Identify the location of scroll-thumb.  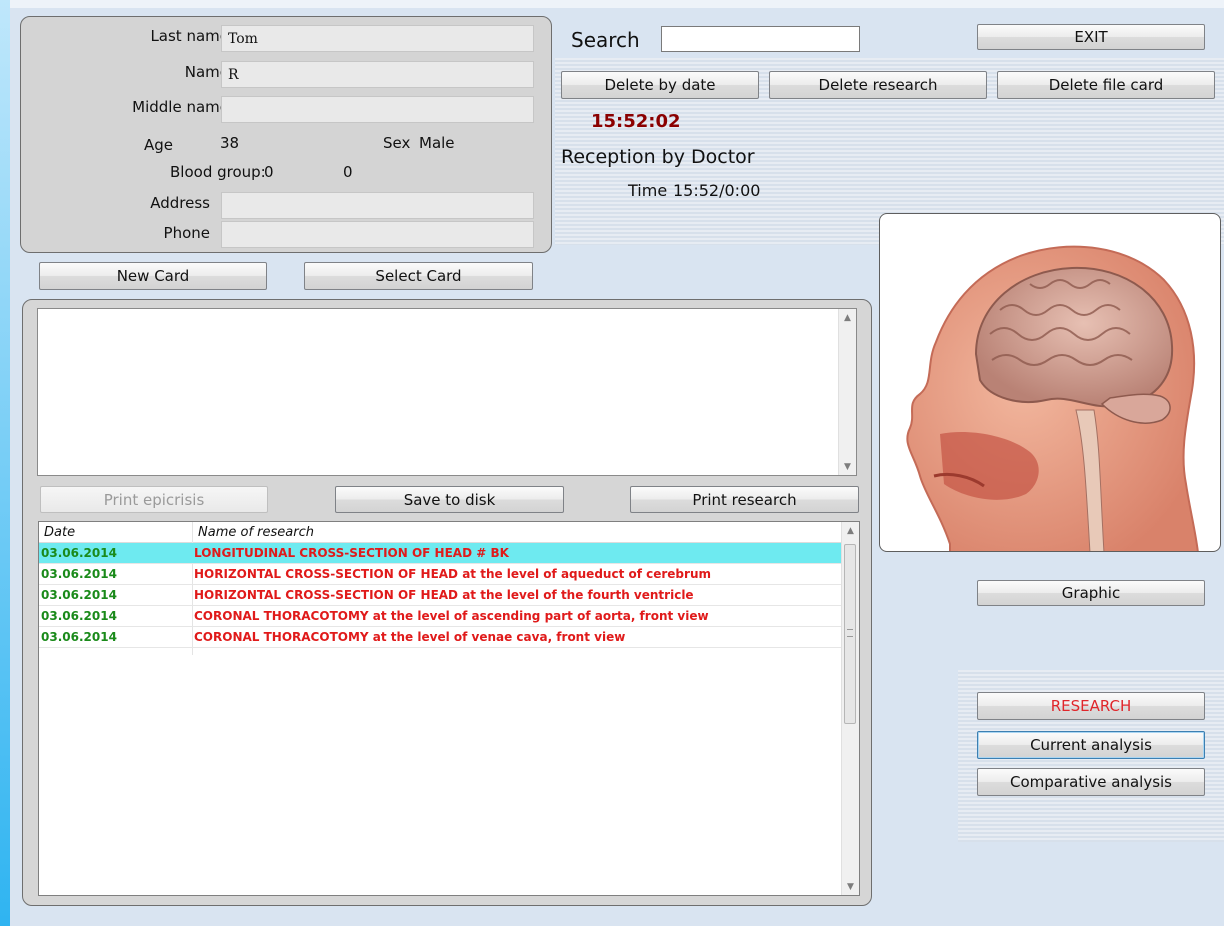
(850, 634).